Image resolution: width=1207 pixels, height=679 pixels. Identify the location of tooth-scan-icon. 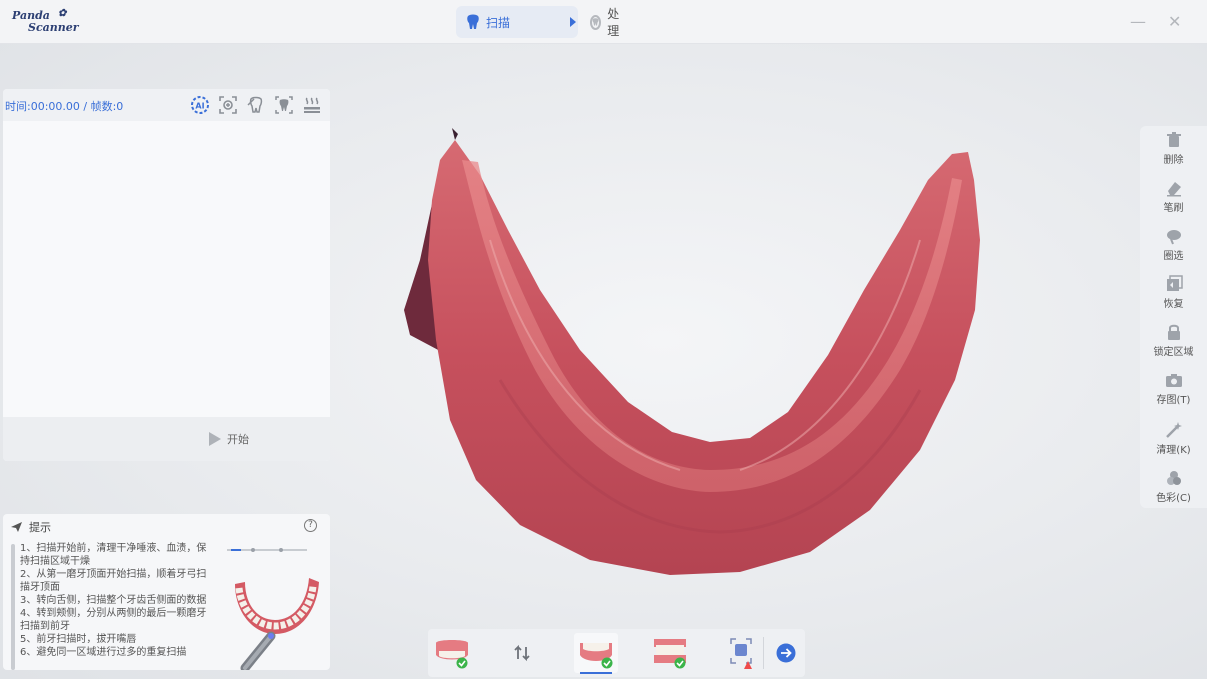
(256, 105).